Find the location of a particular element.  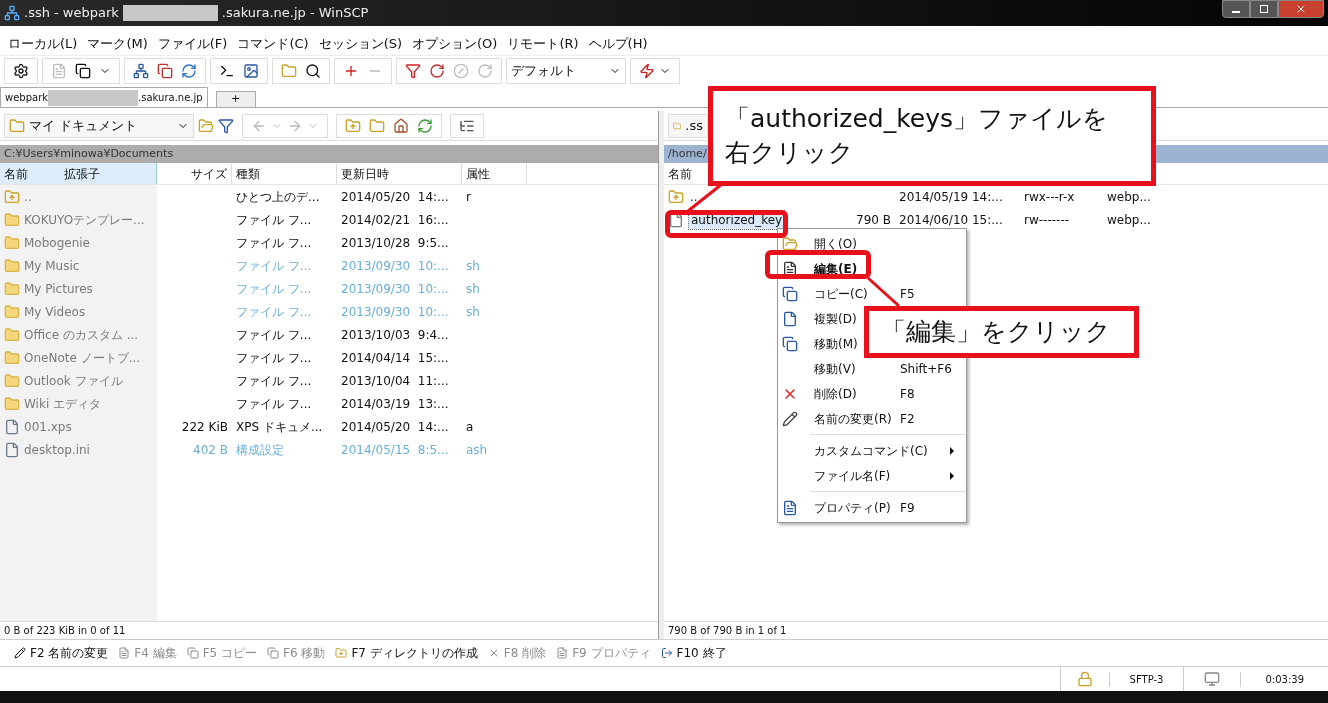

settings-icon is located at coordinates (21, 71).